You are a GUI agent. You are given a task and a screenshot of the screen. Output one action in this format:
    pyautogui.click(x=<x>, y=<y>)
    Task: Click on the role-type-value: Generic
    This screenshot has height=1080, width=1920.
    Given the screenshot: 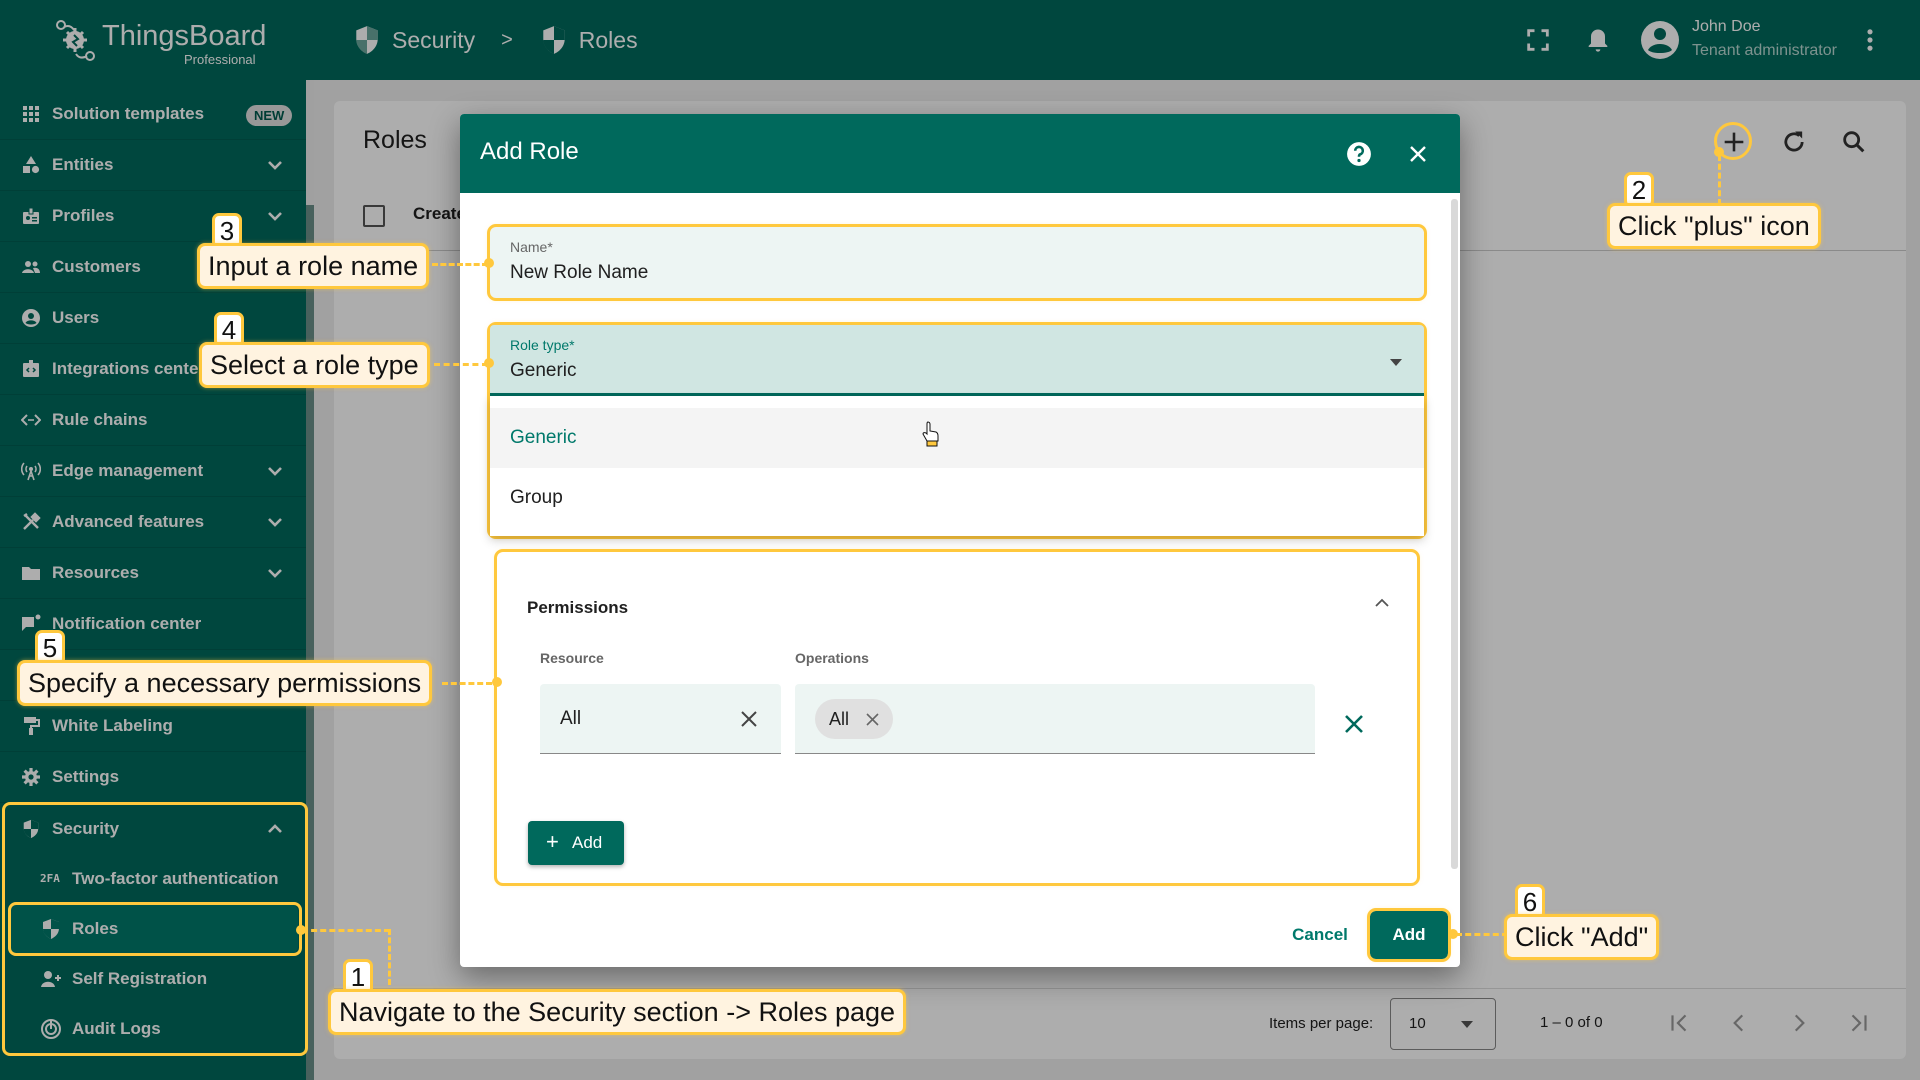 What is the action you would take?
    pyautogui.click(x=543, y=370)
    